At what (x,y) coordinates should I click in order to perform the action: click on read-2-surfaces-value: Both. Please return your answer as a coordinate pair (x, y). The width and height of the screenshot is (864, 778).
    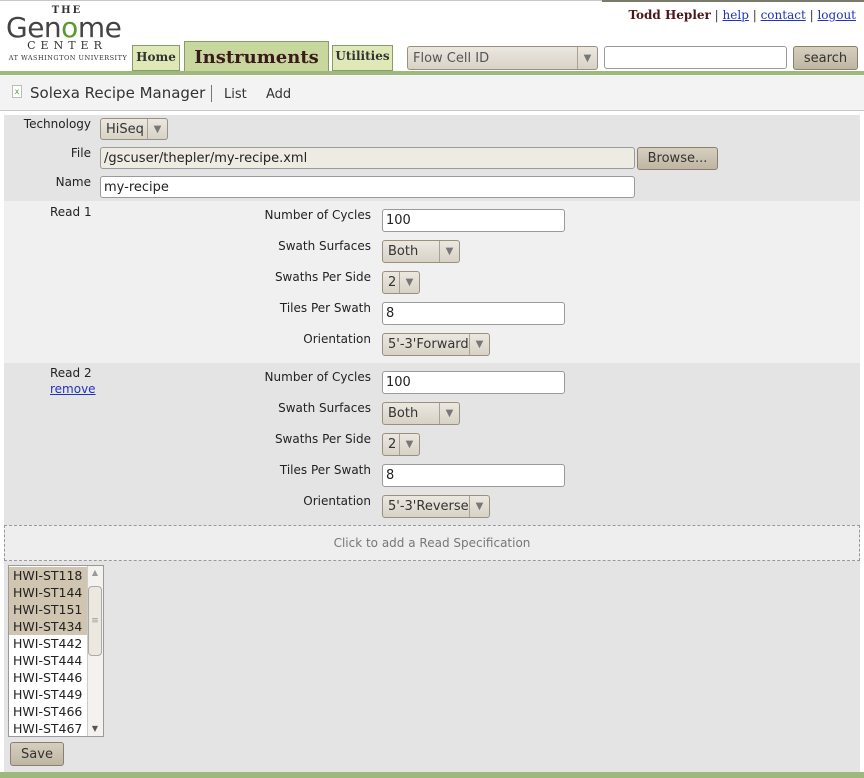
    Looking at the image, I should click on (403, 413).